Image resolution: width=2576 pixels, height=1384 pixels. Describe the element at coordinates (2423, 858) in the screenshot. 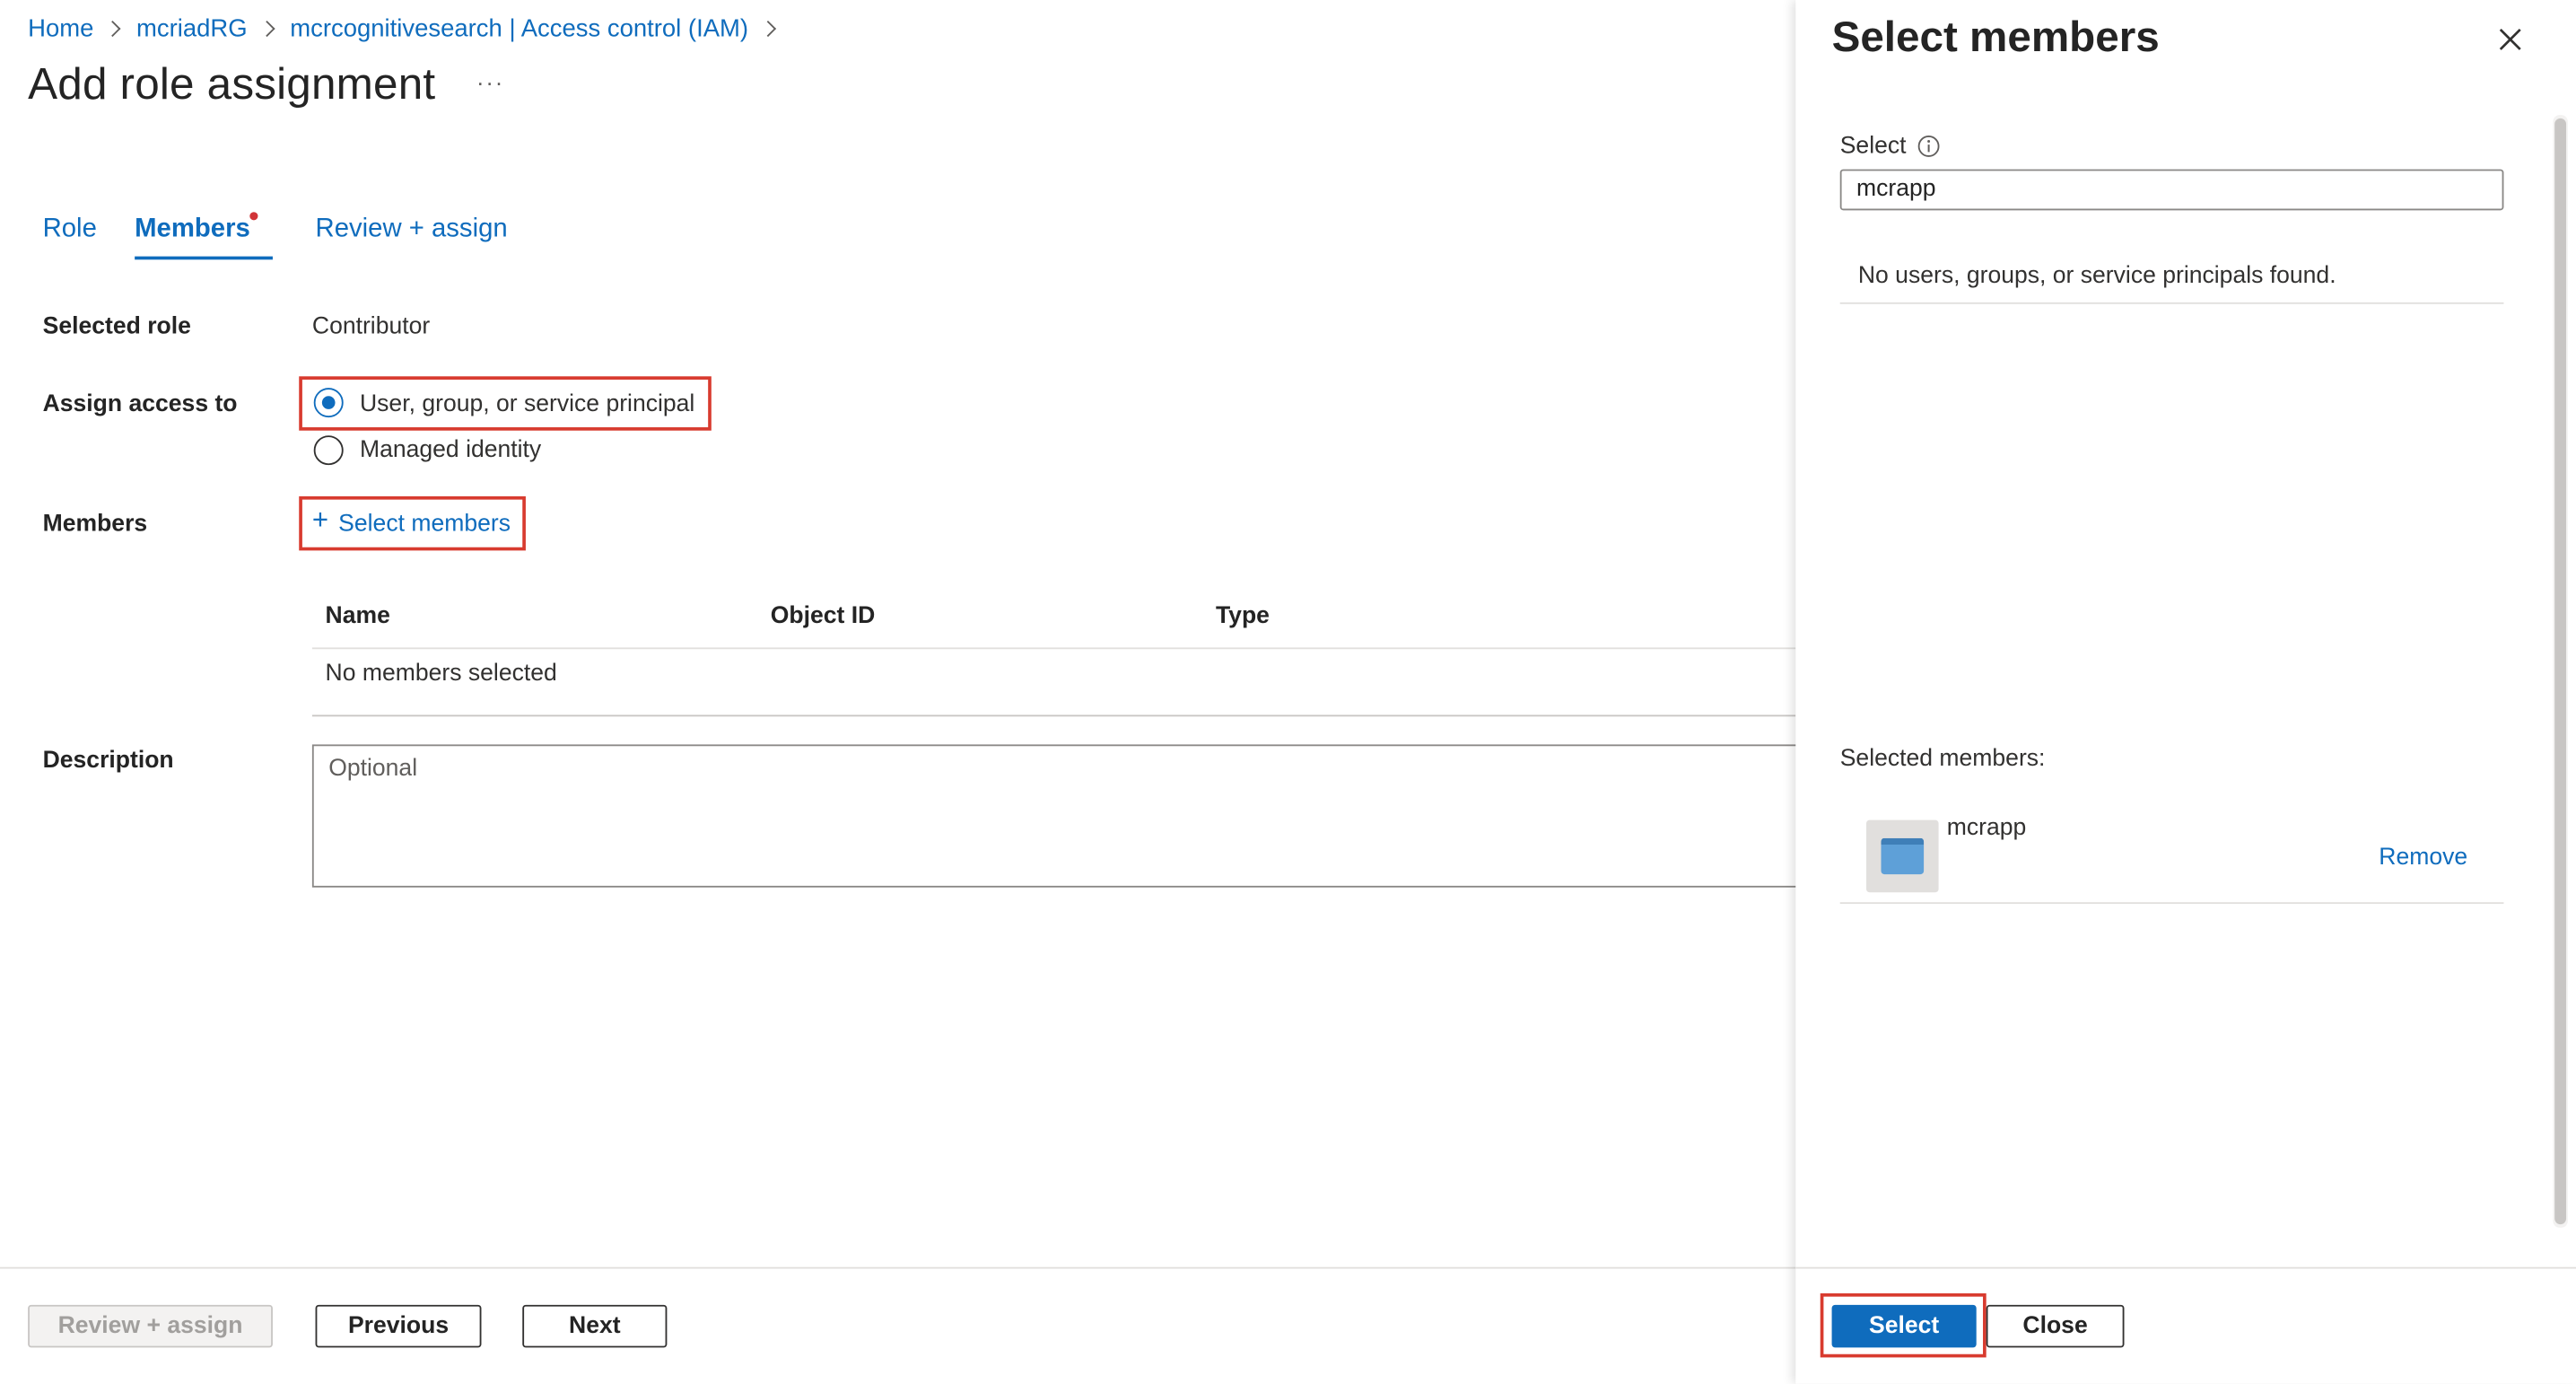

I see `remove-member-link: Remove` at that location.